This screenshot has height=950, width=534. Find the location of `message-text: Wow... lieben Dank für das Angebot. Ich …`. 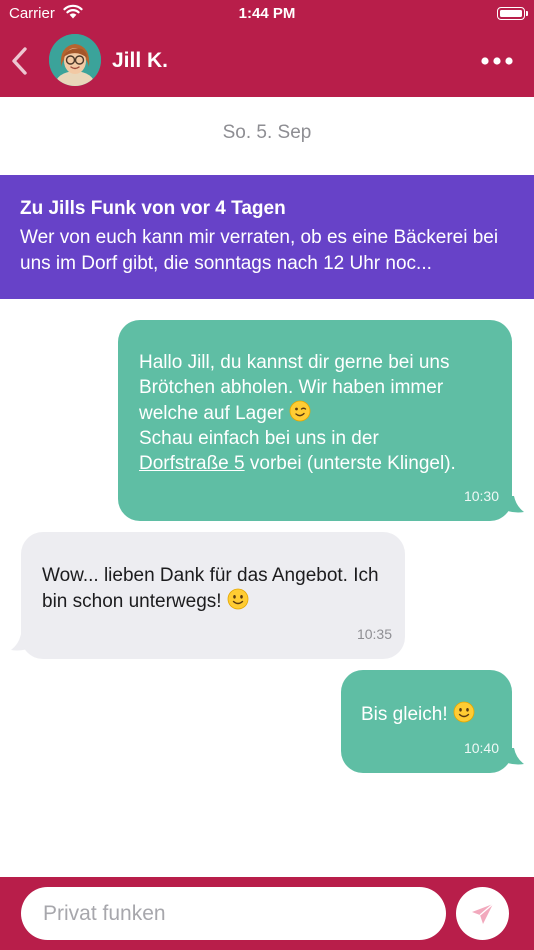

message-text: Wow... lieben Dank für das Angebot. Ich … is located at coordinates (210, 588).